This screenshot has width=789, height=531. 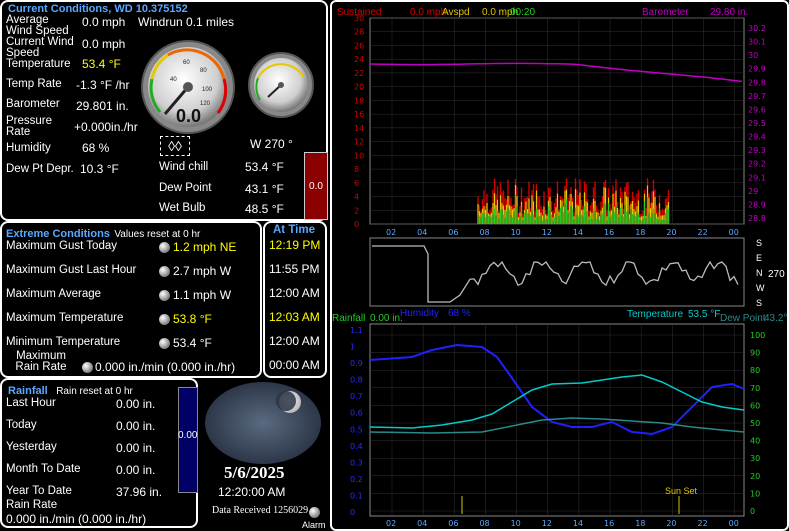 What do you see at coordinates (295, 245) in the screenshot?
I see `at-time-value: 12:19 PM` at bounding box center [295, 245].